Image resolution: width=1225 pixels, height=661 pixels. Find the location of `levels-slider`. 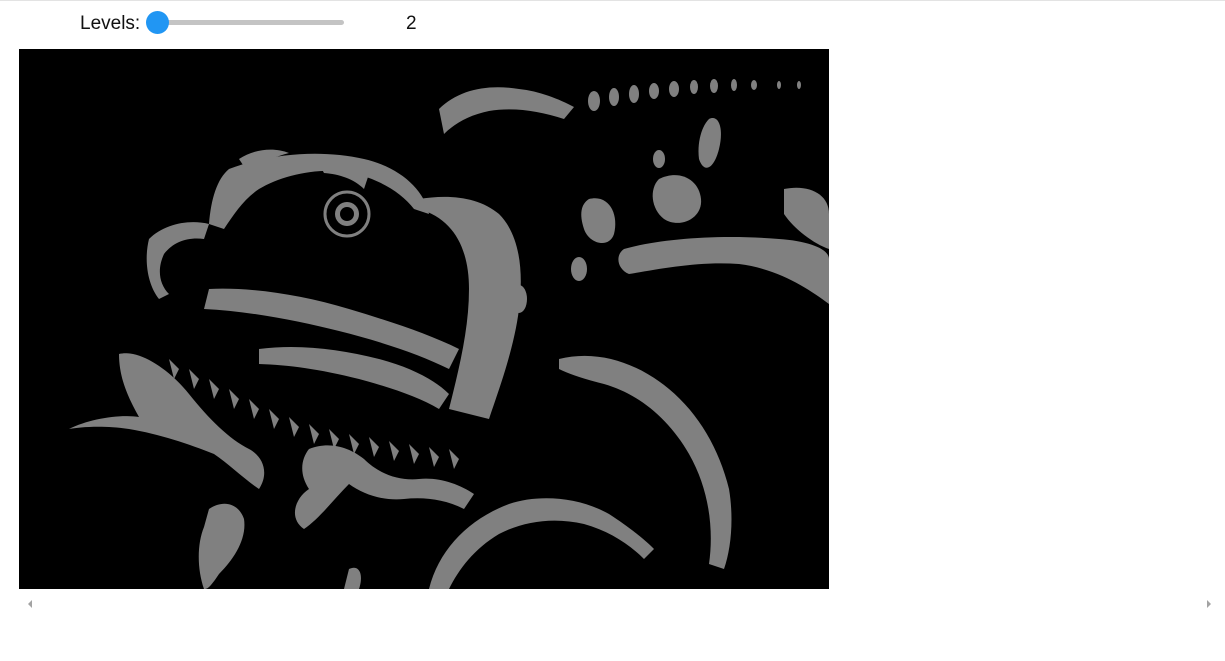

levels-slider is located at coordinates (246, 23).